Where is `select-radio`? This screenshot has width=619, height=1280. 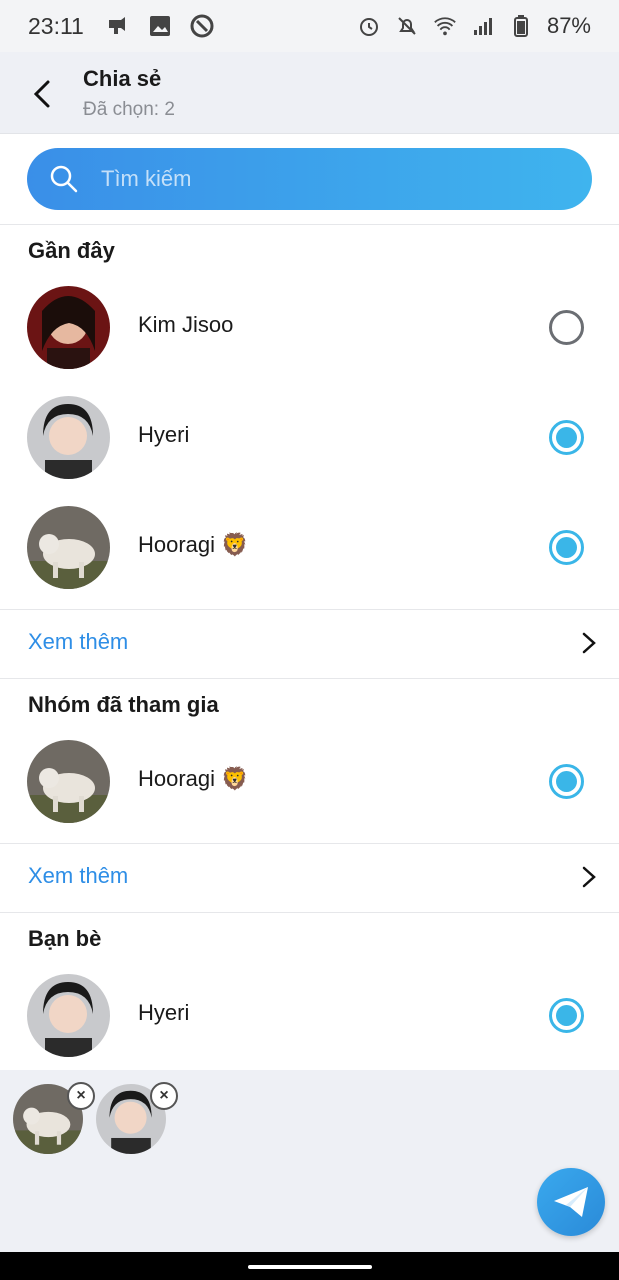
select-radio is located at coordinates (566, 327).